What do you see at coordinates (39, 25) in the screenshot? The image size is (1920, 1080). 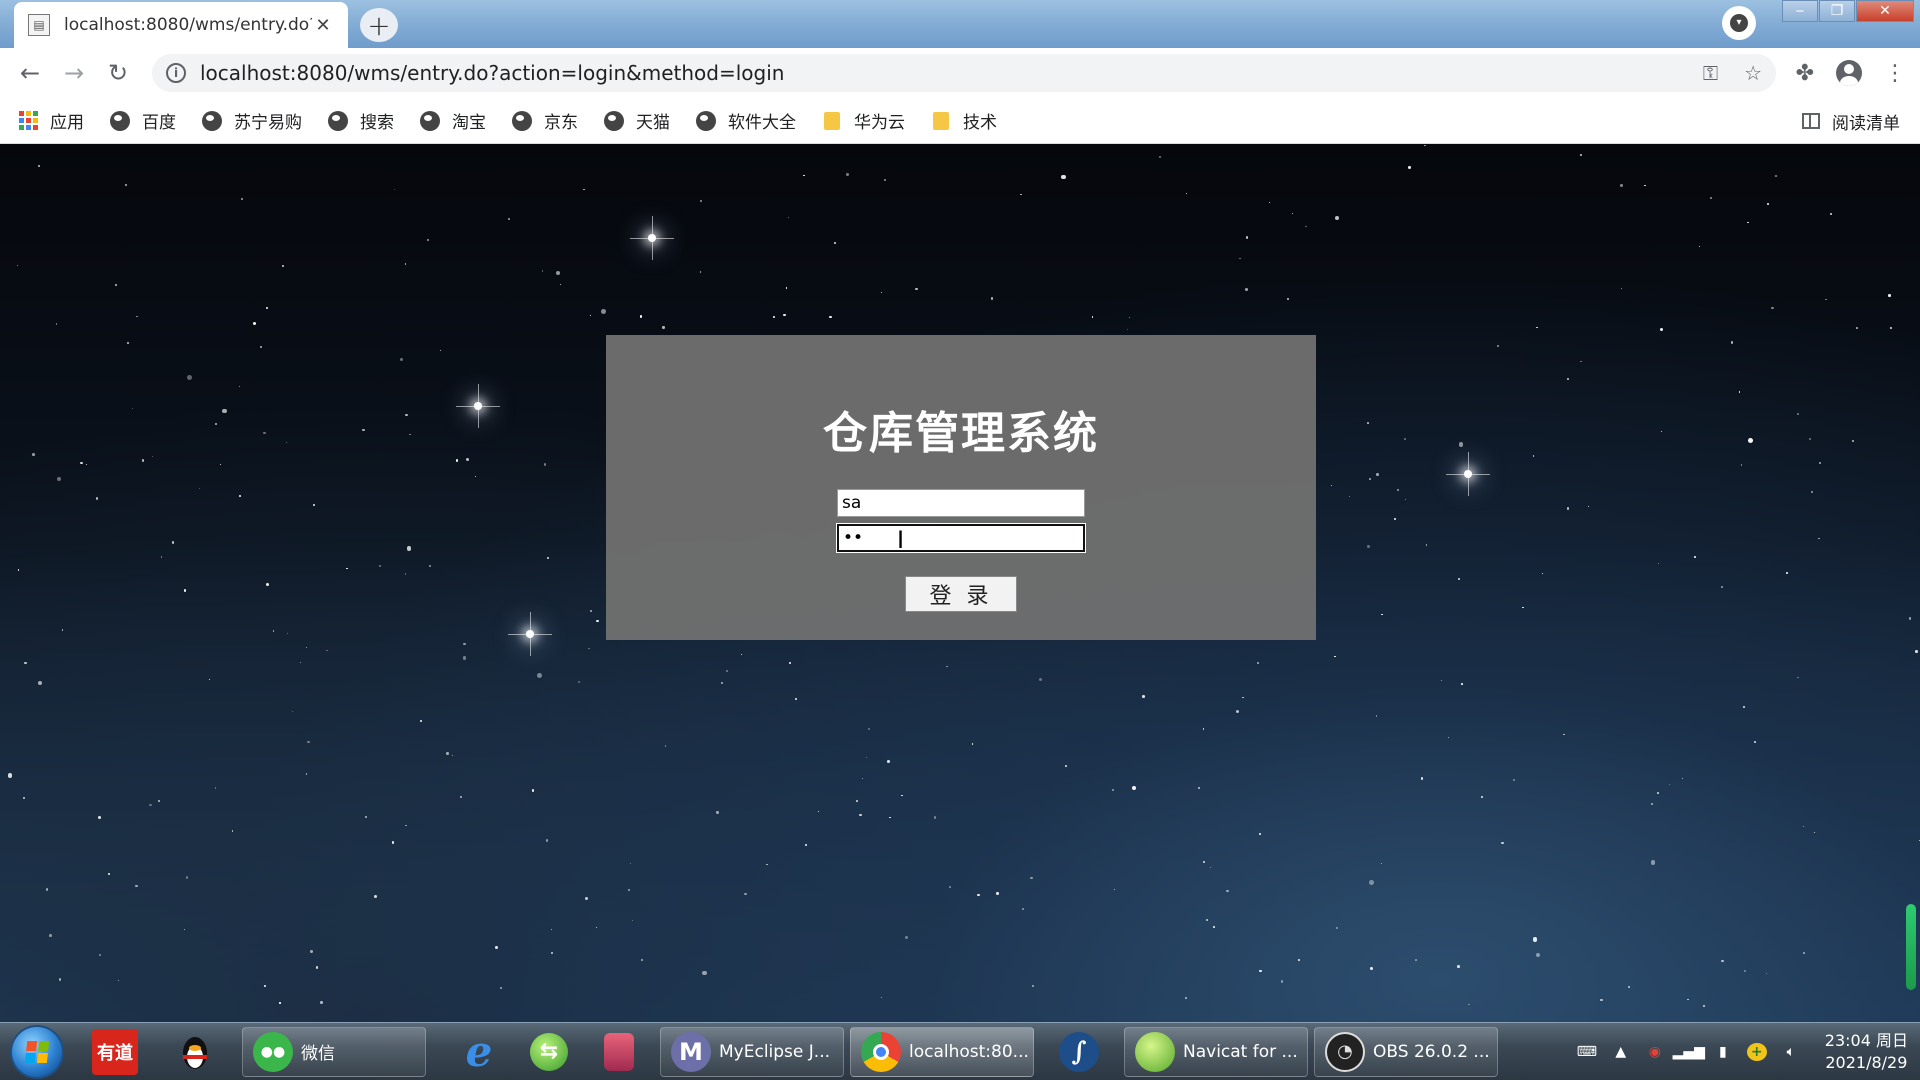 I see `page-favicon-icon: ▤` at bounding box center [39, 25].